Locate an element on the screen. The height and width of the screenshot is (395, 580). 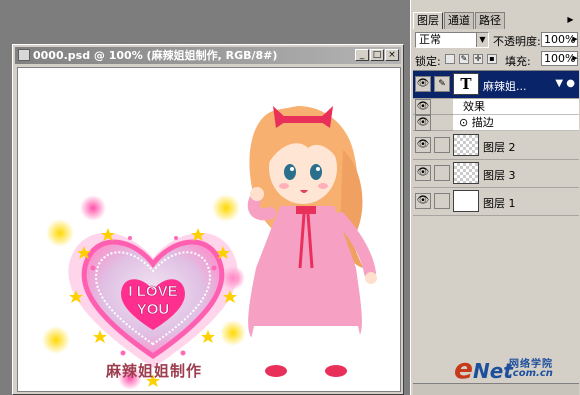
brush-icon: ✎ is located at coordinates (442, 84).